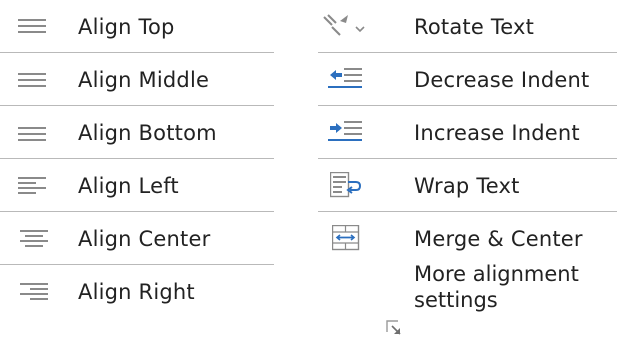 Image resolution: width=617 pixels, height=352 pixels. Describe the element at coordinates (394, 328) in the screenshot. I see `dialog-launcher-icon` at that location.